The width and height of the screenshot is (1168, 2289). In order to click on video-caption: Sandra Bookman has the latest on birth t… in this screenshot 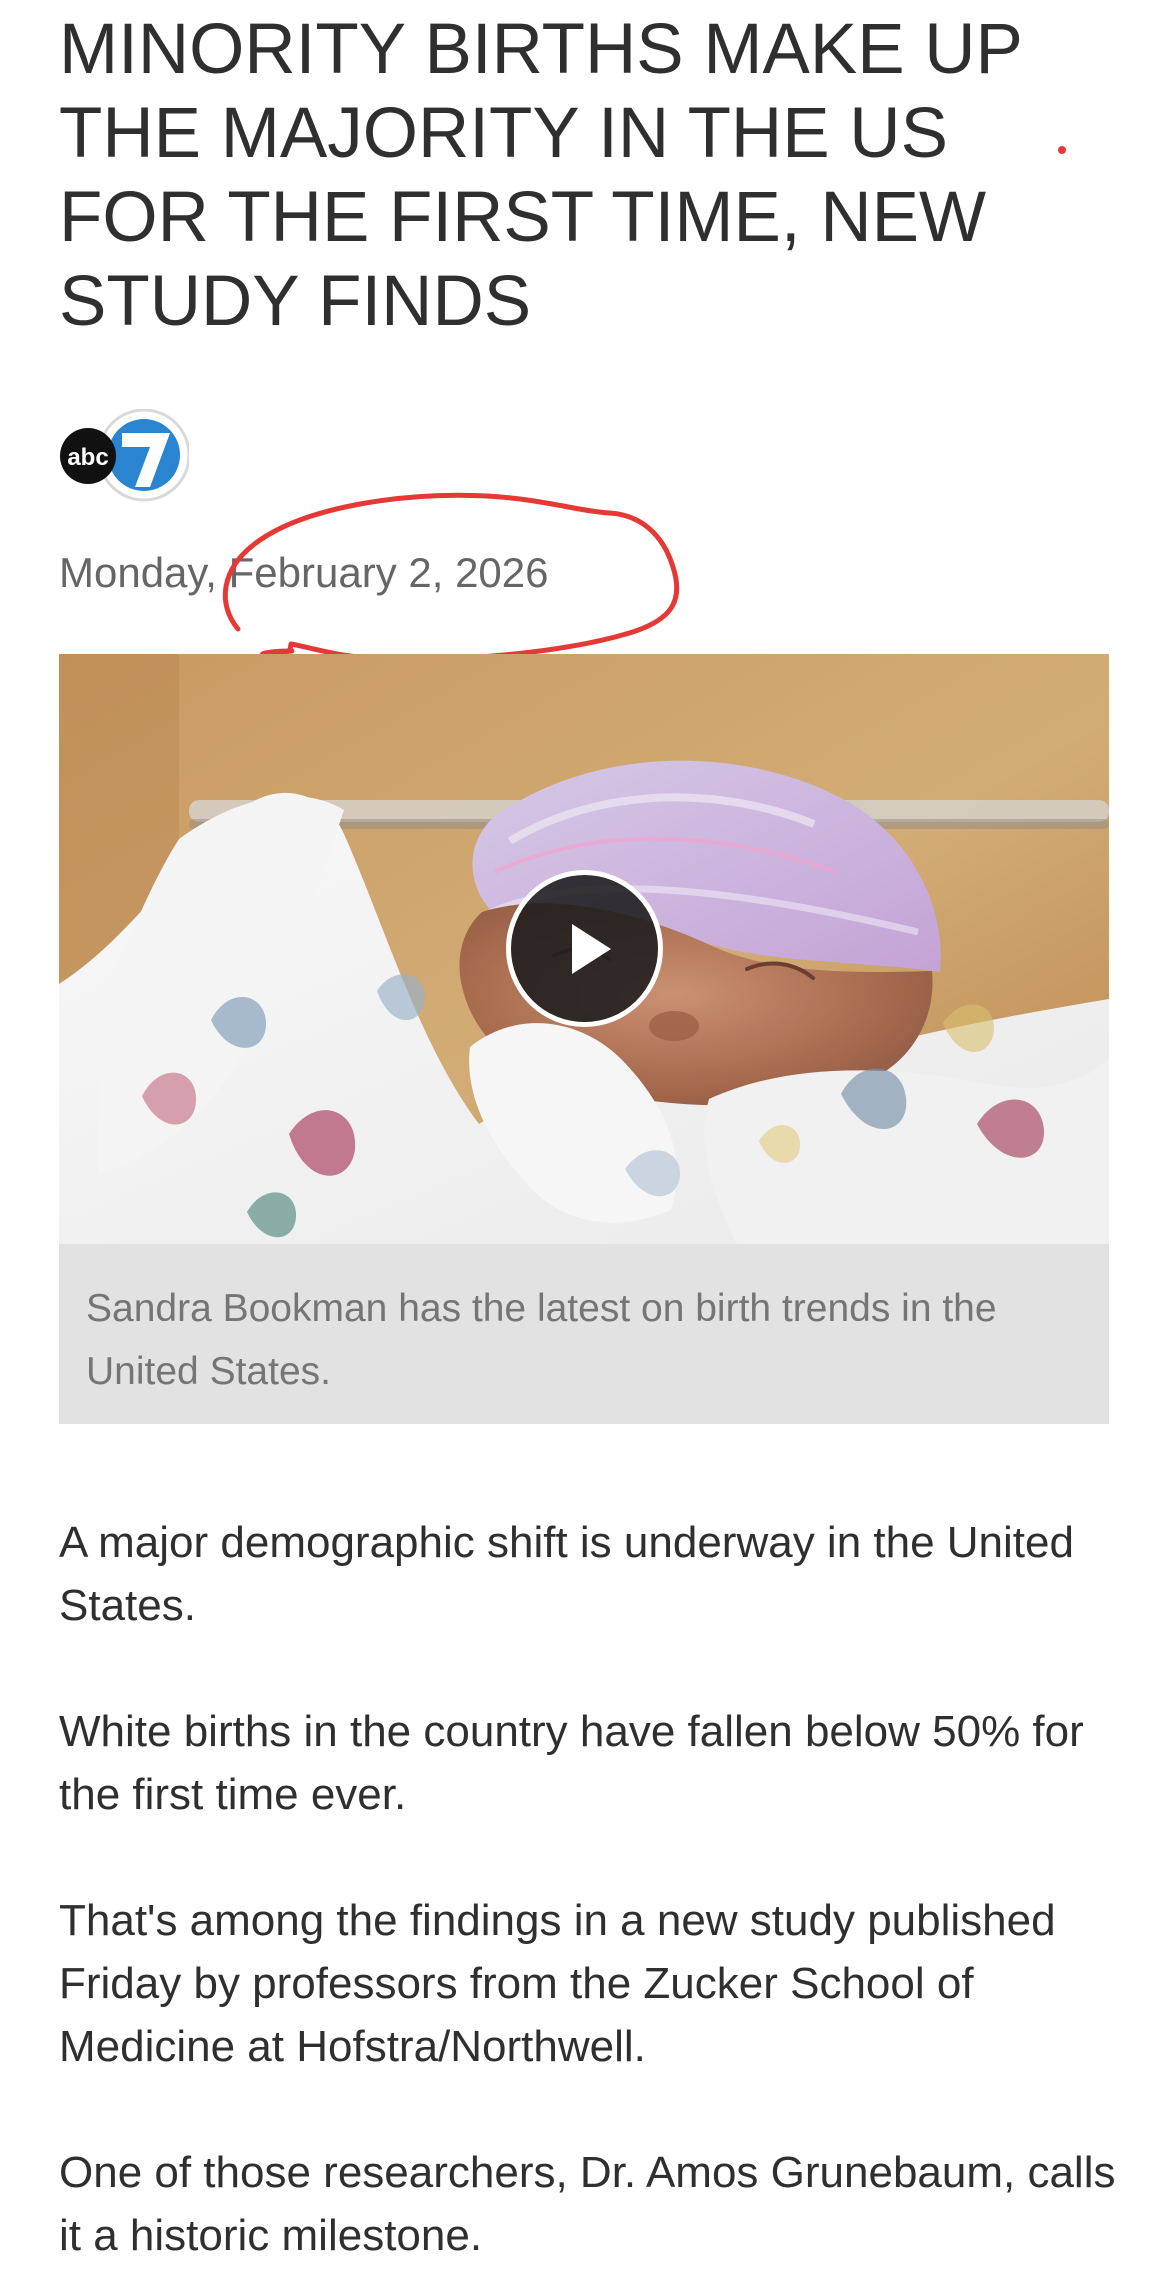, I will do `click(541, 1340)`.